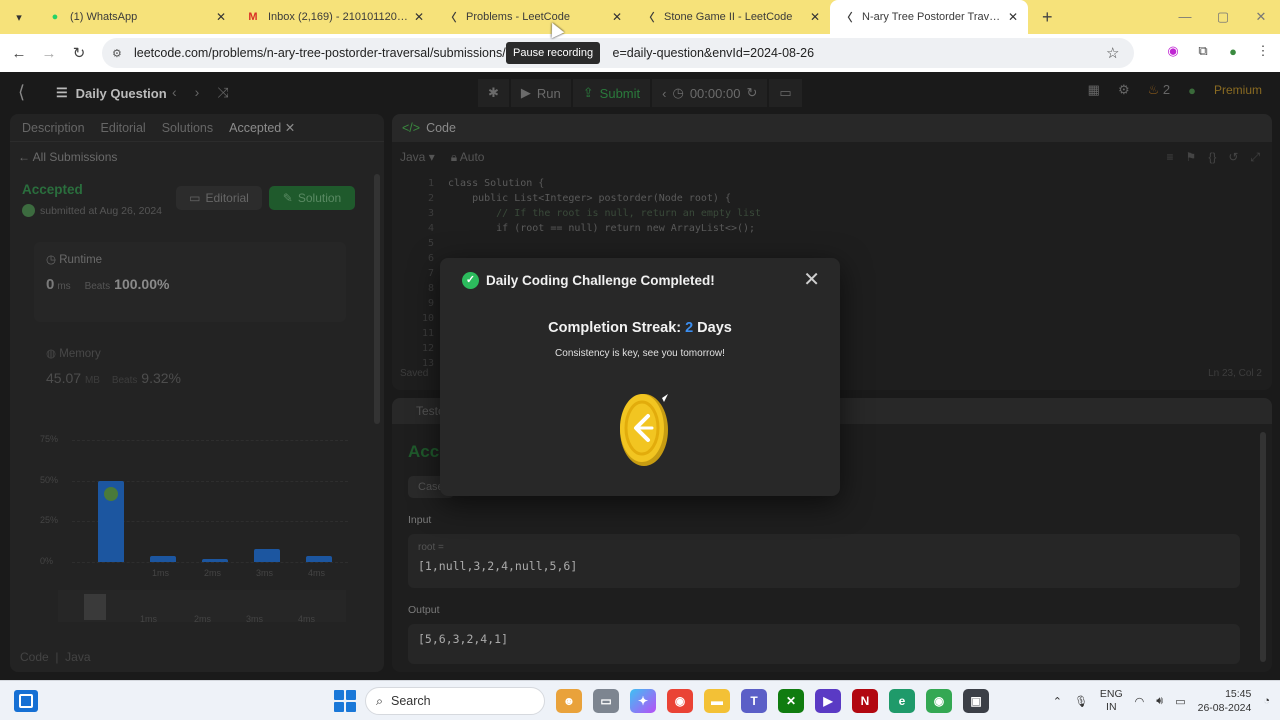 The image size is (1280, 720). I want to click on chrome-profile-icon: ◉, so click(939, 701).